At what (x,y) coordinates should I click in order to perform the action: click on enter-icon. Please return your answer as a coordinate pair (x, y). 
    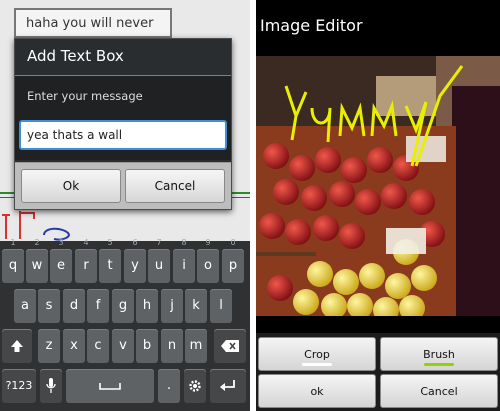
    Looking at the image, I should click on (227, 385).